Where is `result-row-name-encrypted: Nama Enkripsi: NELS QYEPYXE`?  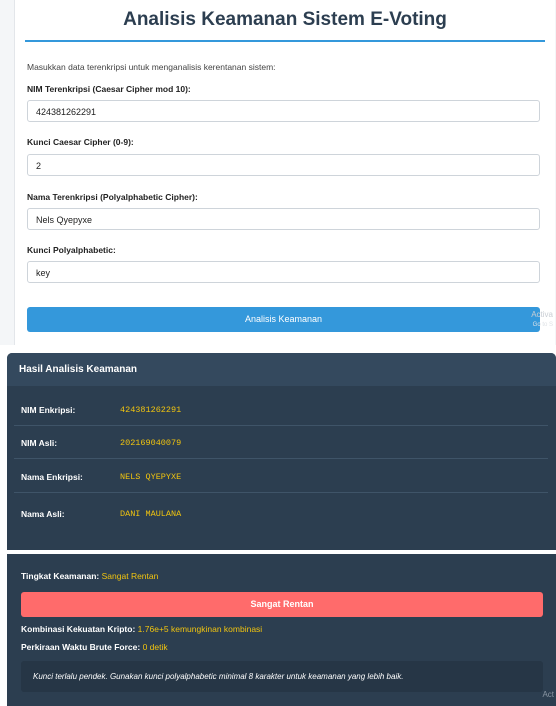 result-row-name-encrypted: Nama Enkripsi: NELS QYEPYXE is located at coordinates (281, 477).